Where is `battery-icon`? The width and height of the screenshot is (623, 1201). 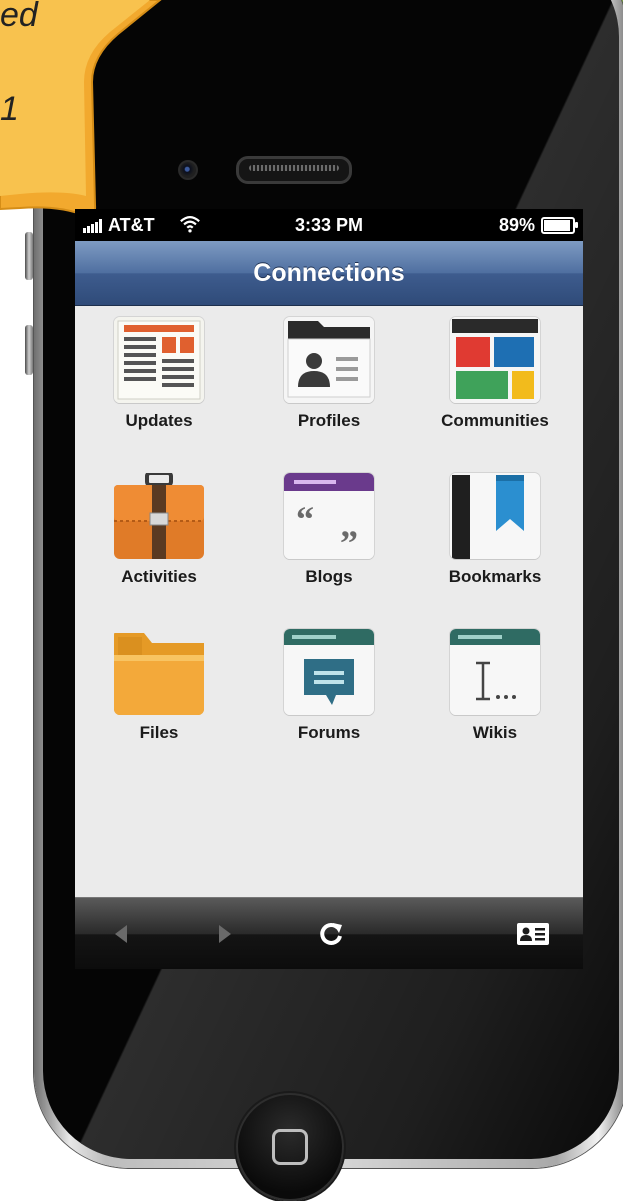 battery-icon is located at coordinates (559, 225).